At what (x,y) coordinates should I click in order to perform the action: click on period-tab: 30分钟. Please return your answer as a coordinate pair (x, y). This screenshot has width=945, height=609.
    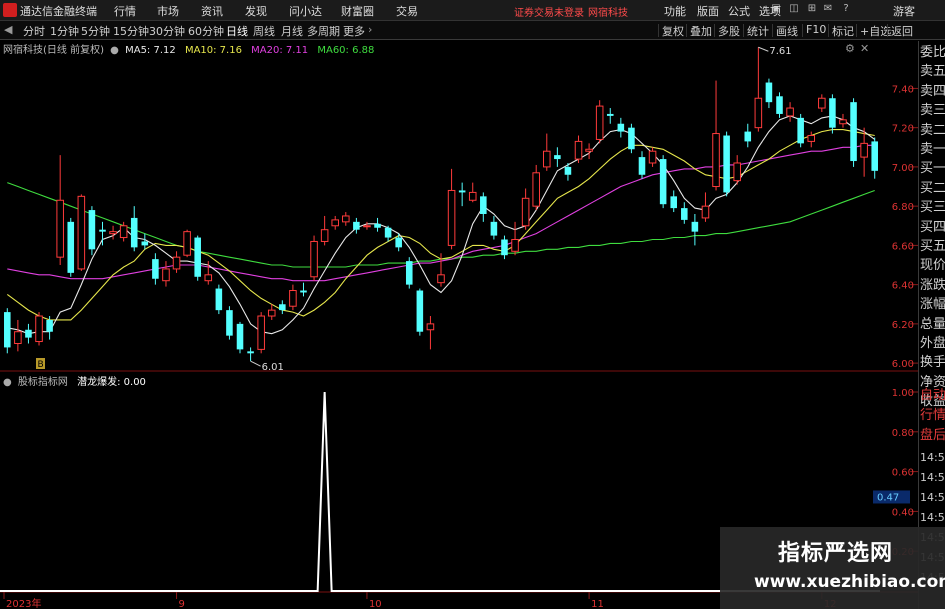
    Looking at the image, I should click on (167, 31).